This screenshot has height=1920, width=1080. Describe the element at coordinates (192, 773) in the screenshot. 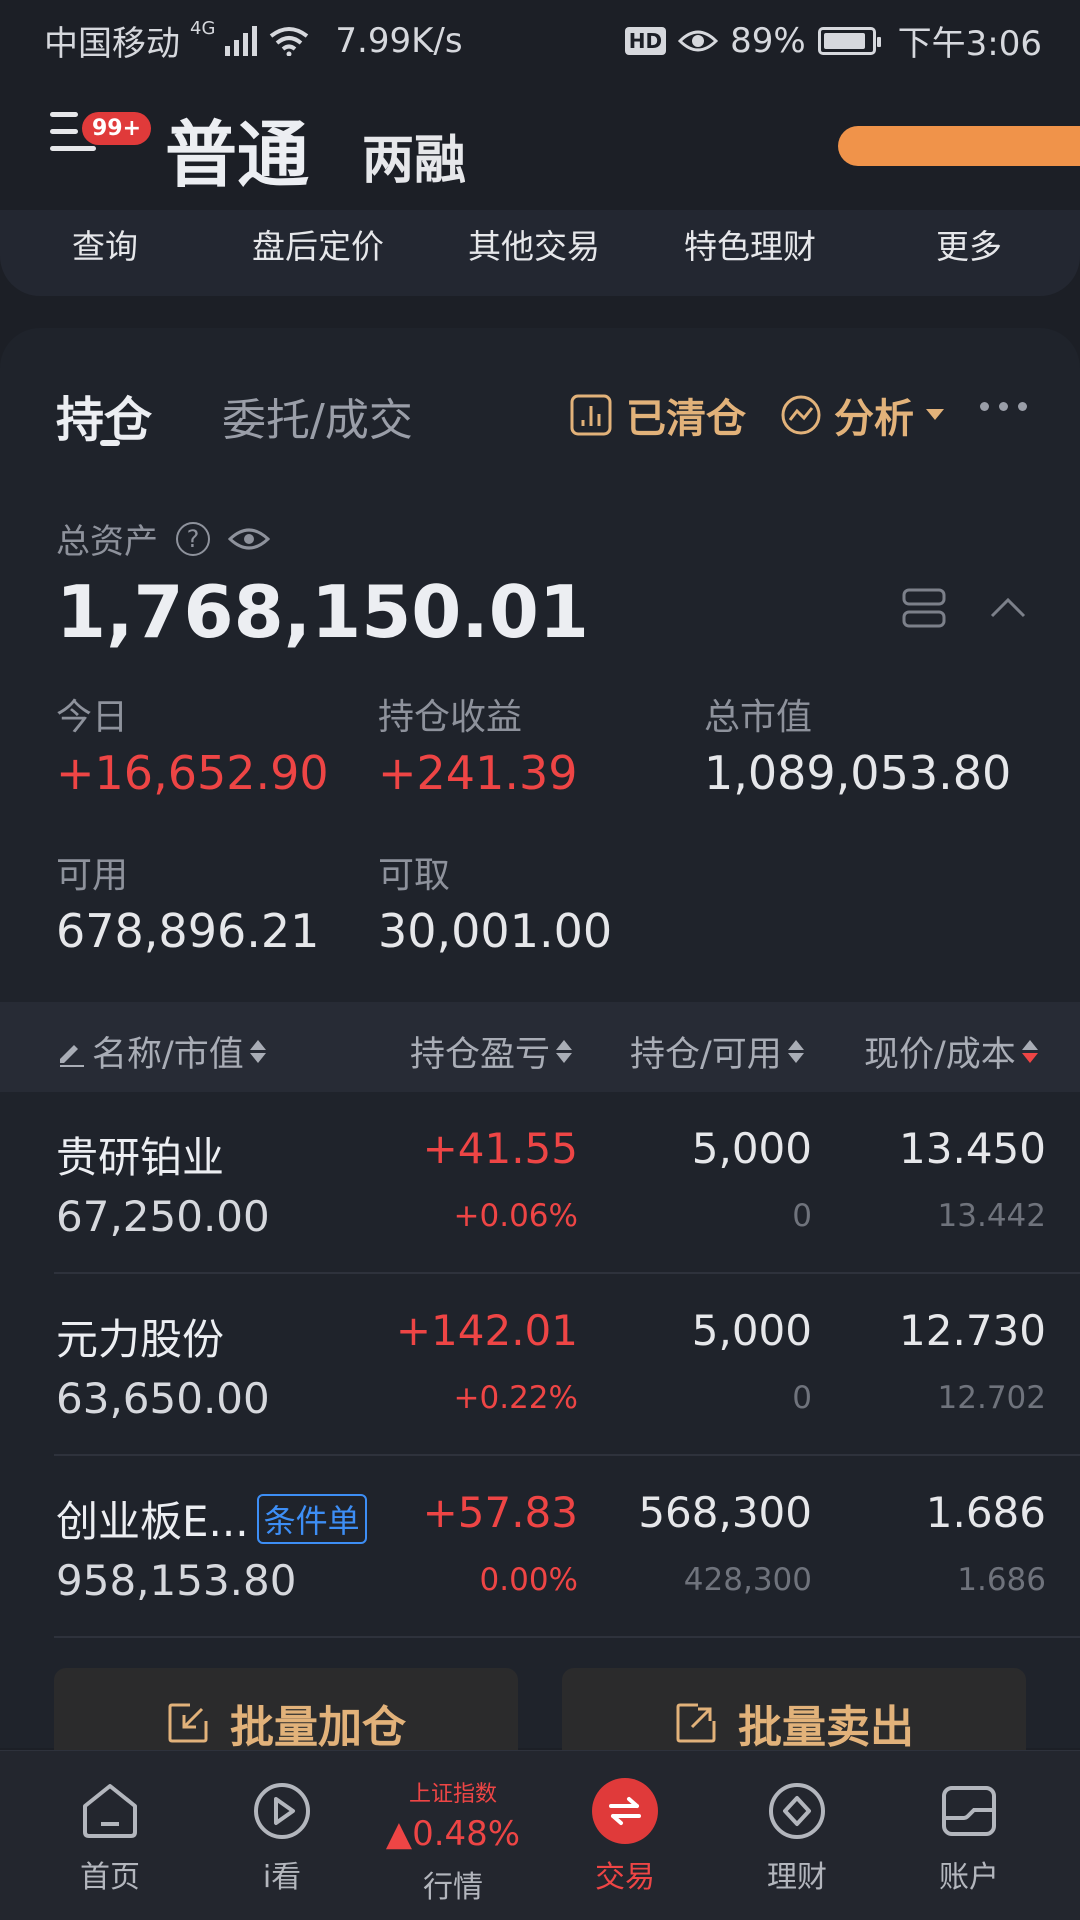

I see `stat-today-value: +16,652.90` at that location.